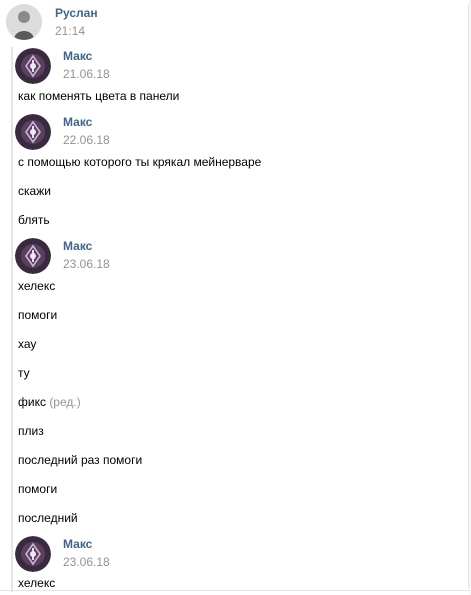  Describe the element at coordinates (140, 162) in the screenshot. I see `message-text: с помощью которого ты крякал мейнерваре` at that location.